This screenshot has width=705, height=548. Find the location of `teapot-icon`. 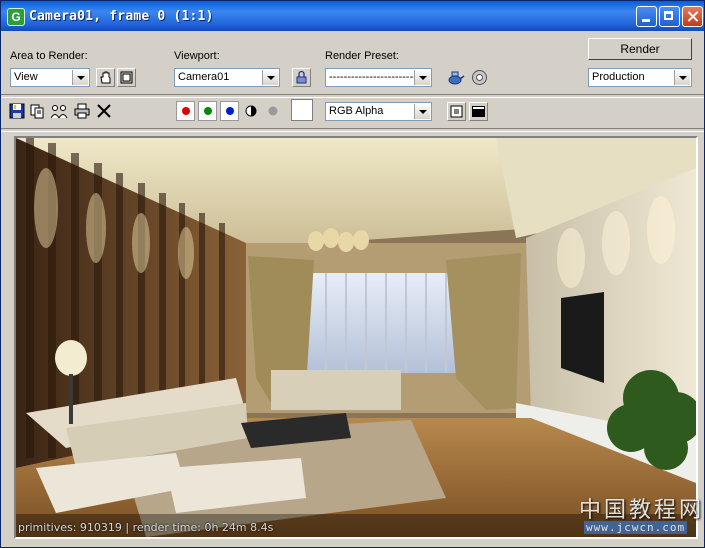

teapot-icon is located at coordinates (456, 78).